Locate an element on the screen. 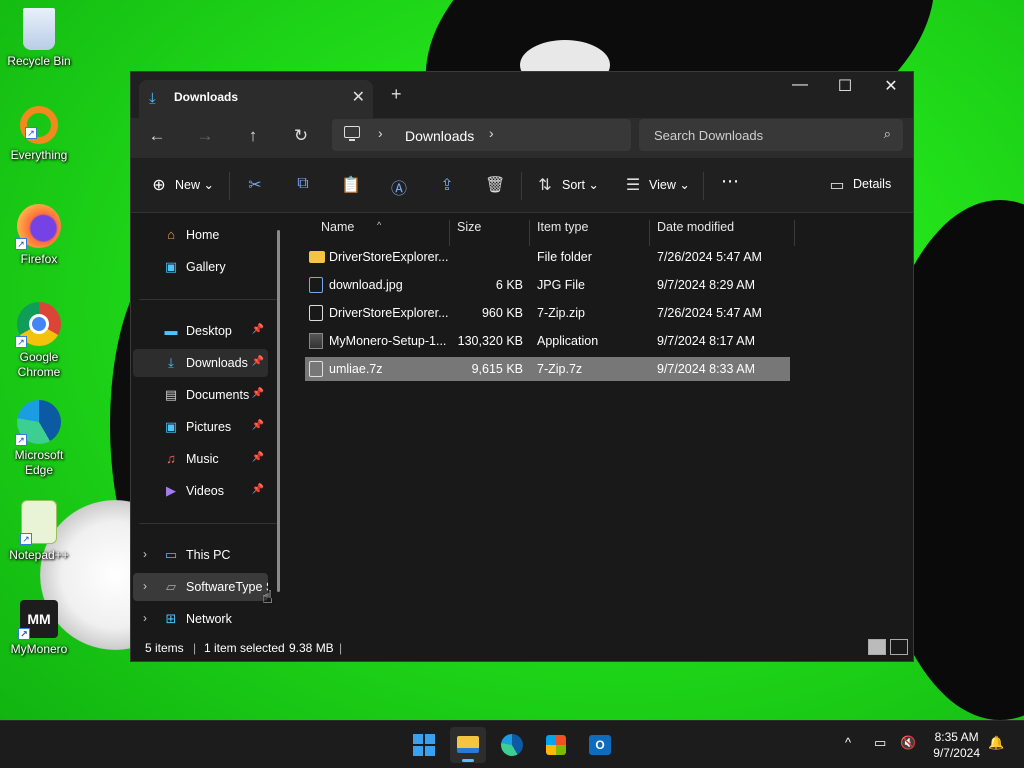  show-hidden-icons-button: ^ is located at coordinates (848, 742).